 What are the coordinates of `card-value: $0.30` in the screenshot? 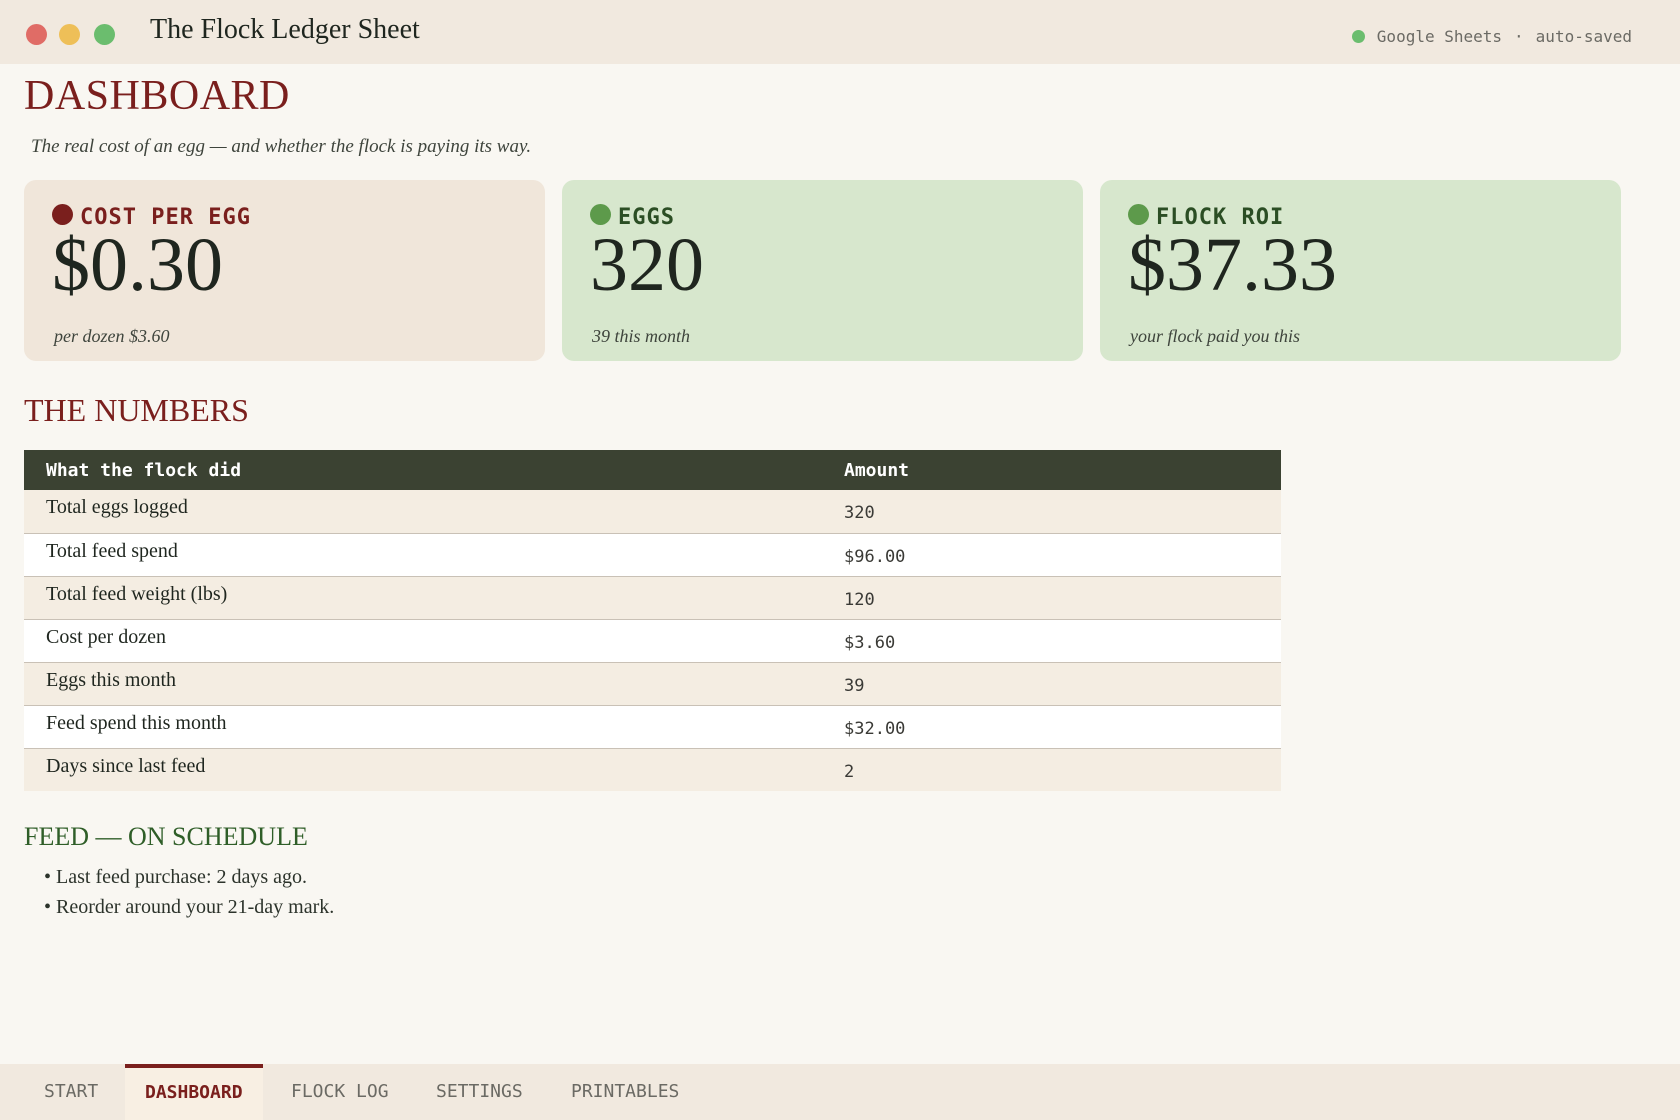 It's located at (137, 265).